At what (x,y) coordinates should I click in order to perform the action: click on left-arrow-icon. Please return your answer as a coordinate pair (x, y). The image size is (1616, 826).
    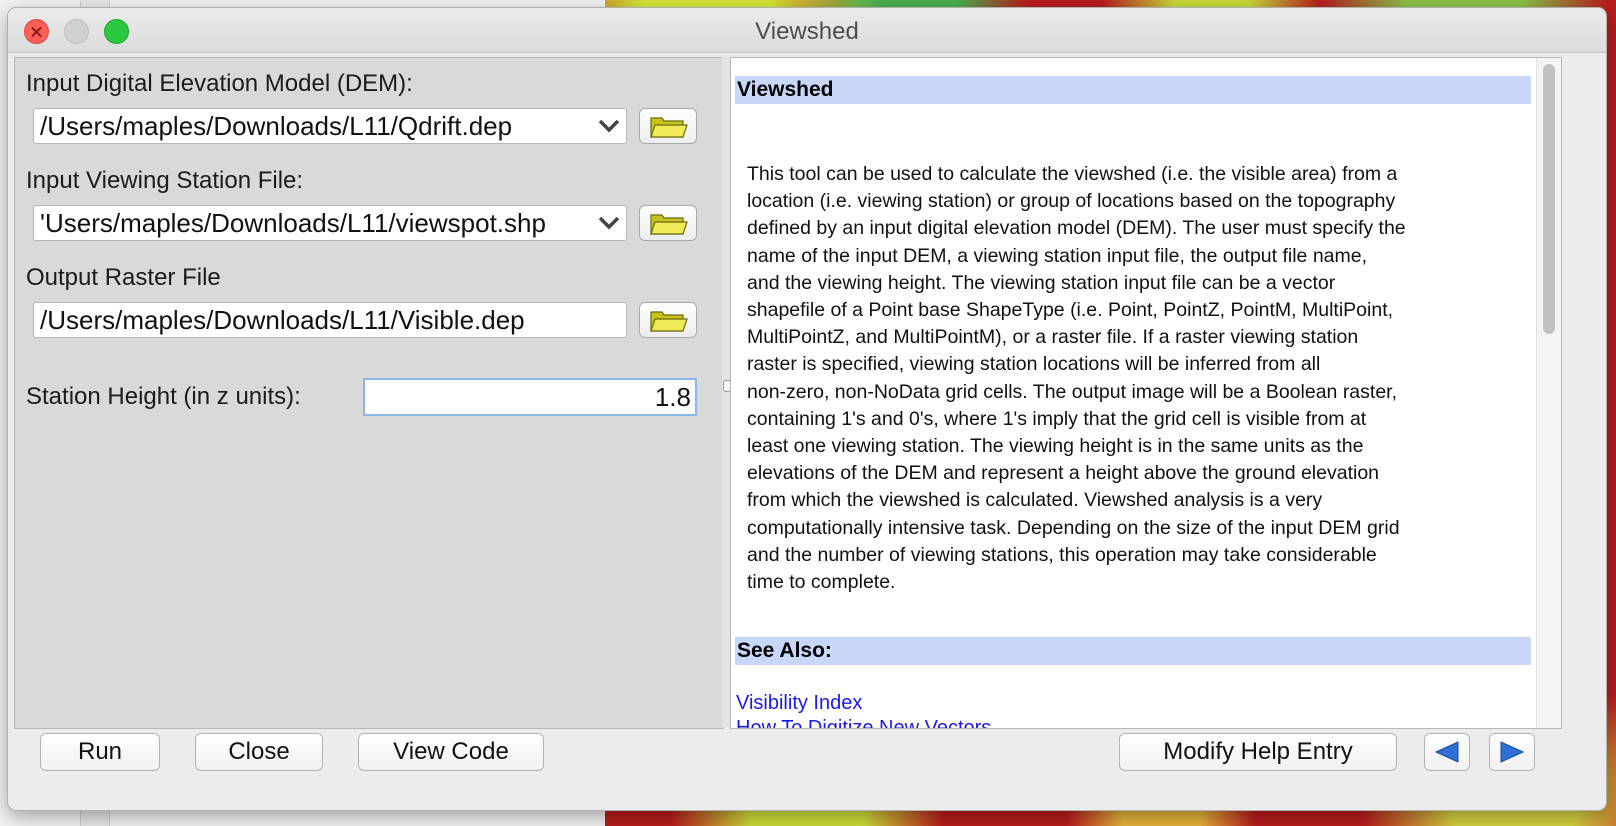
    Looking at the image, I should click on (1446, 752).